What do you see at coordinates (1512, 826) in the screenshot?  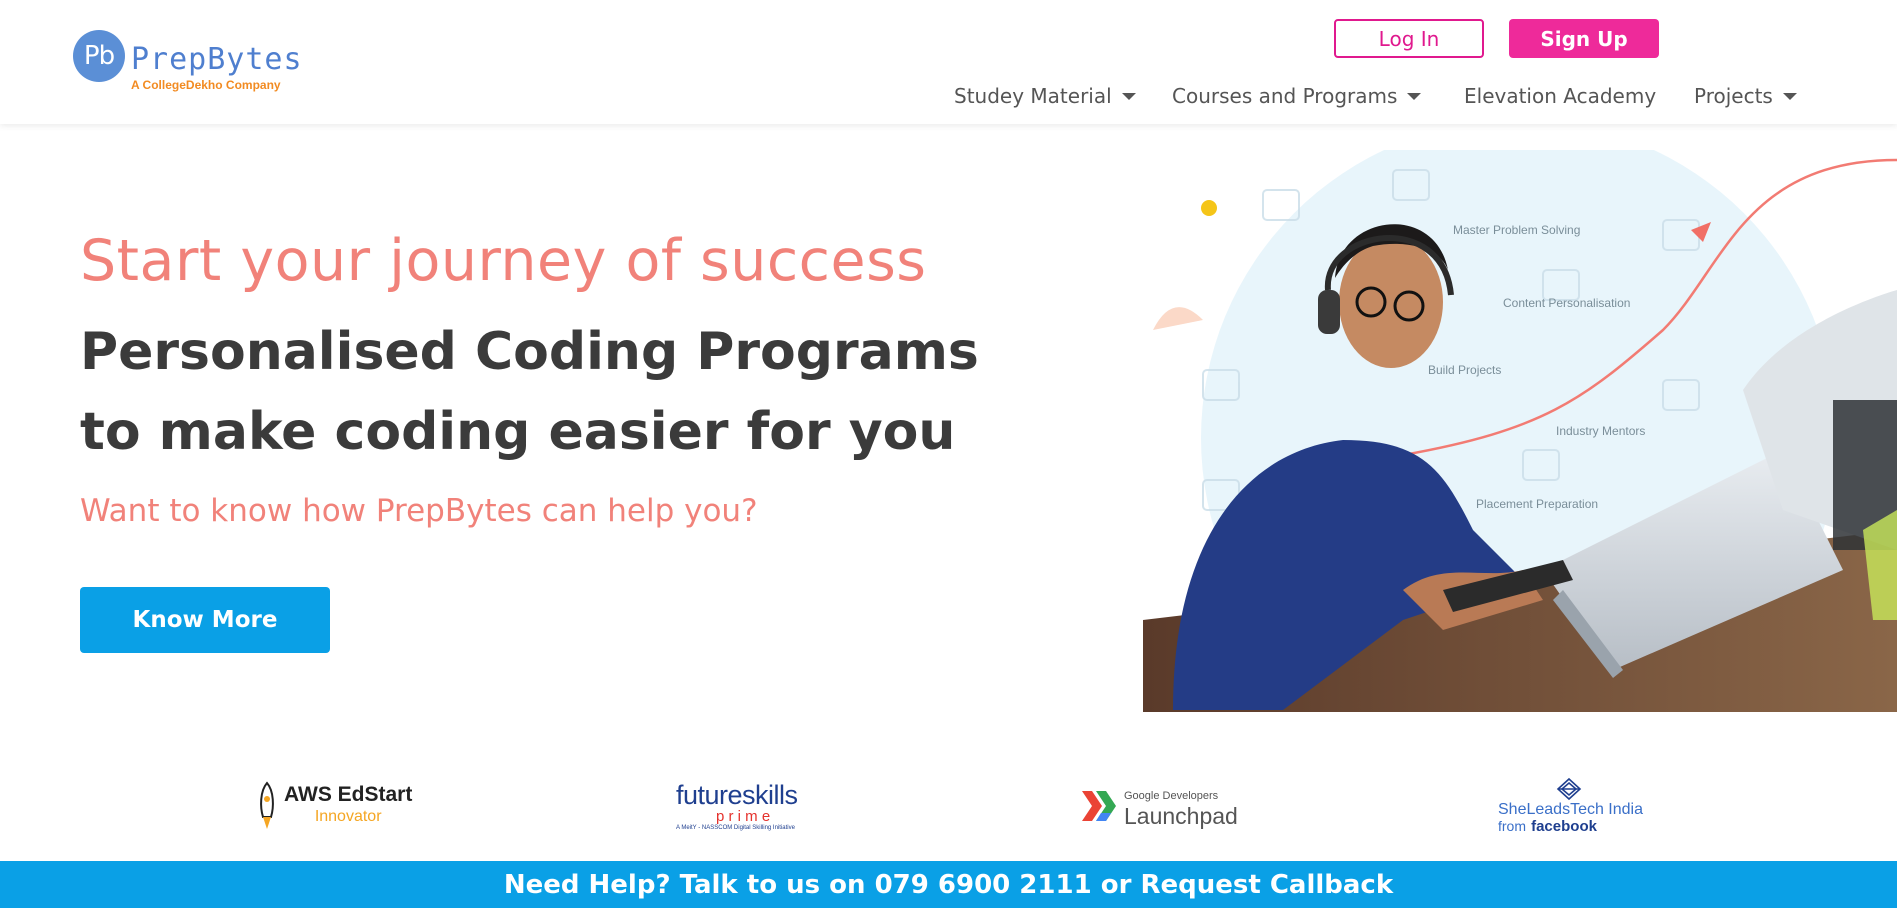 I see `sheleadstech-from: from` at bounding box center [1512, 826].